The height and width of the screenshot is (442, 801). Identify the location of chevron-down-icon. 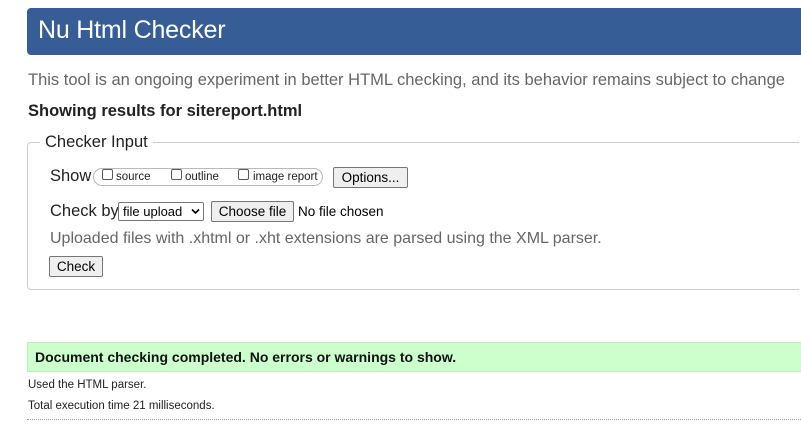
(195, 211).